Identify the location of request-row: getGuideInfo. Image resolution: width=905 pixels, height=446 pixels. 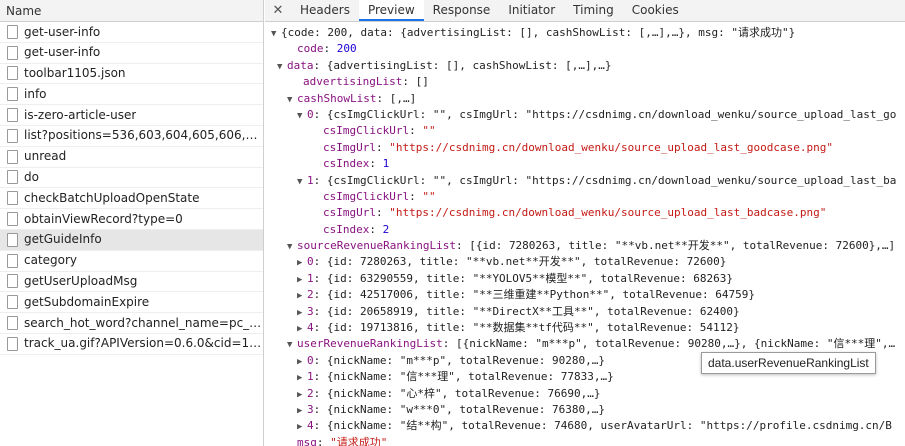
(131, 240).